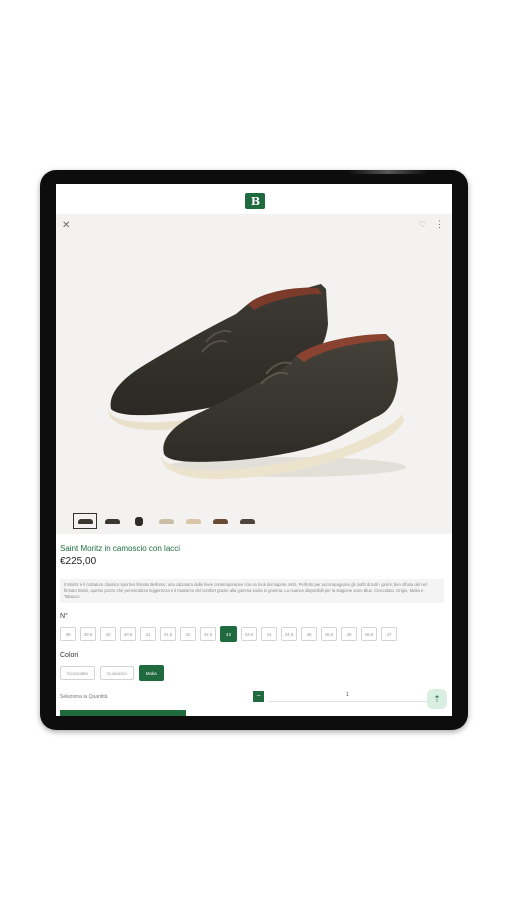 This screenshot has width=506, height=900. Describe the element at coordinates (289, 634) in the screenshot. I see `size-option: 44.5` at that location.